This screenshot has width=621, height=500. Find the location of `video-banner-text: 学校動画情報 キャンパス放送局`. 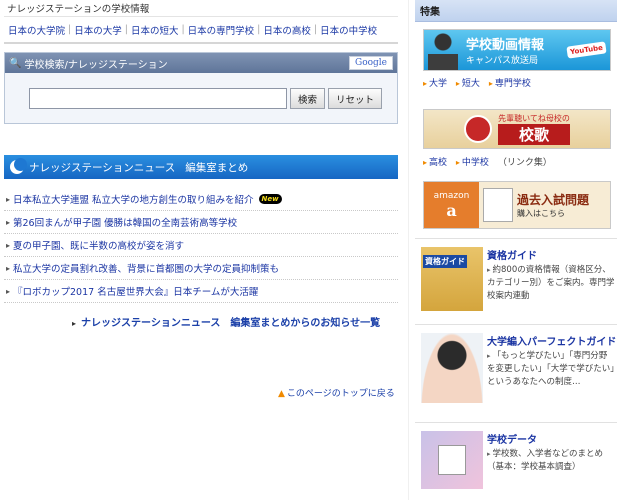

video-banner-text: 学校動画情報 キャンパス放送局 is located at coordinates (505, 50).